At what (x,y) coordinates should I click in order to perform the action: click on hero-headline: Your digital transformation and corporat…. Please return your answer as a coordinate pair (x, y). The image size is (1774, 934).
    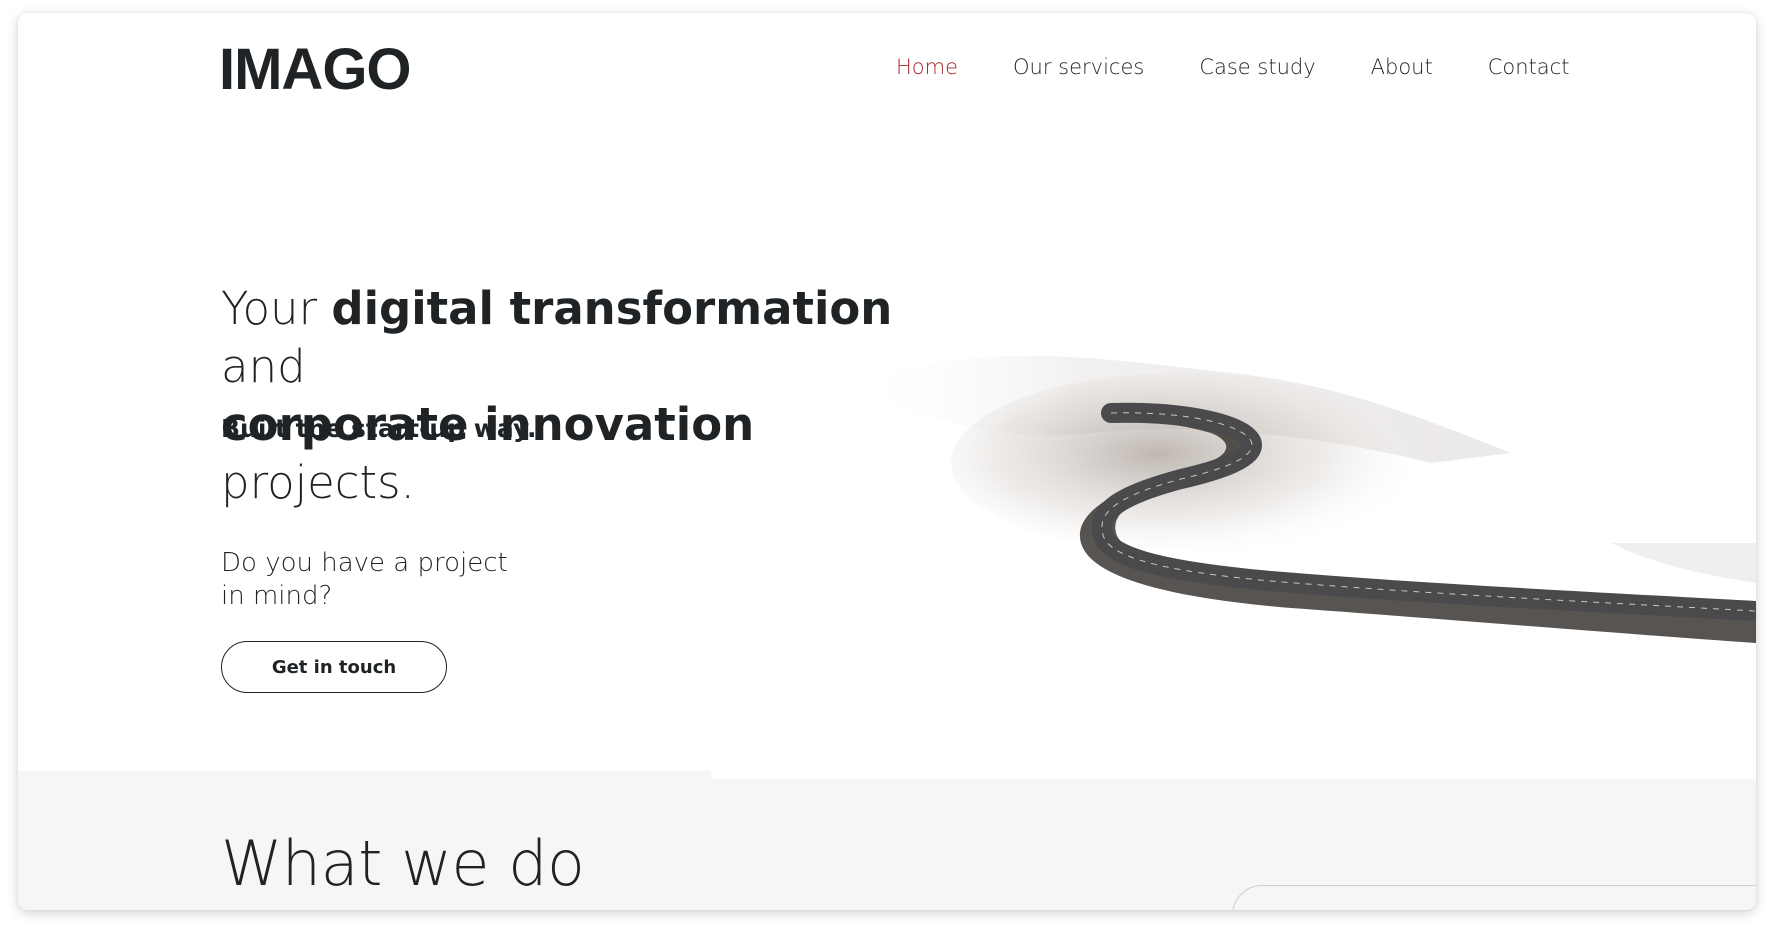
    Looking at the image, I should click on (571, 396).